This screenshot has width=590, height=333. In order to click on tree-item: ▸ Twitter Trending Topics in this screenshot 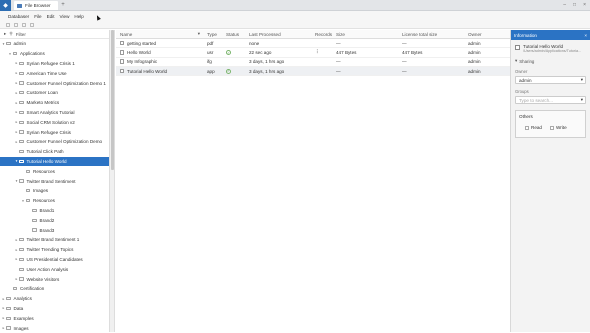, I will do `click(54, 250)`.